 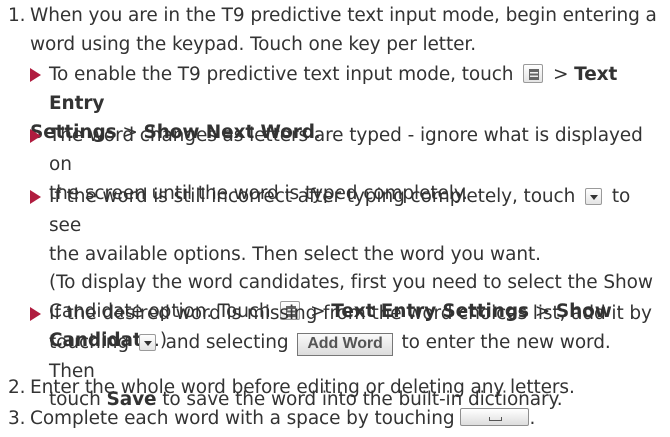 I want to click on step-number: 3., so click(x=17, y=418).